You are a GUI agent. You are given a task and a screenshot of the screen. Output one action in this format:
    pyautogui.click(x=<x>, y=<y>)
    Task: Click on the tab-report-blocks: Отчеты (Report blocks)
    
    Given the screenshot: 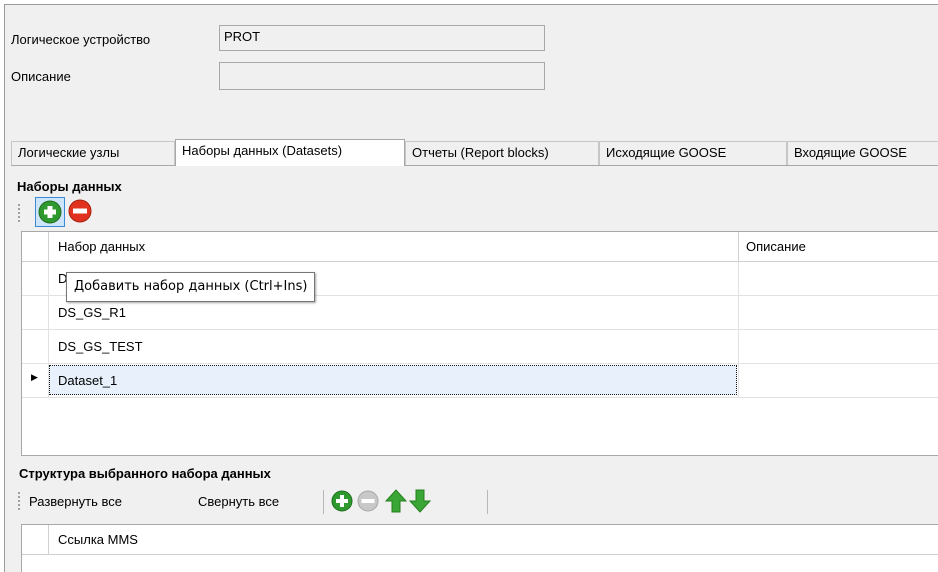 What is the action you would take?
    pyautogui.click(x=502, y=153)
    